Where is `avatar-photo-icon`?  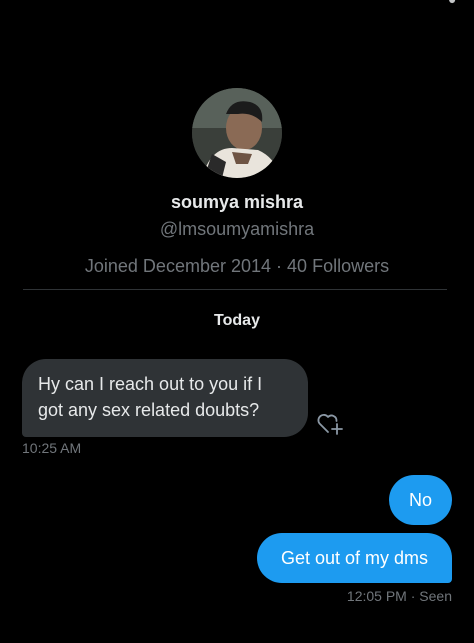 avatar-photo-icon is located at coordinates (237, 133).